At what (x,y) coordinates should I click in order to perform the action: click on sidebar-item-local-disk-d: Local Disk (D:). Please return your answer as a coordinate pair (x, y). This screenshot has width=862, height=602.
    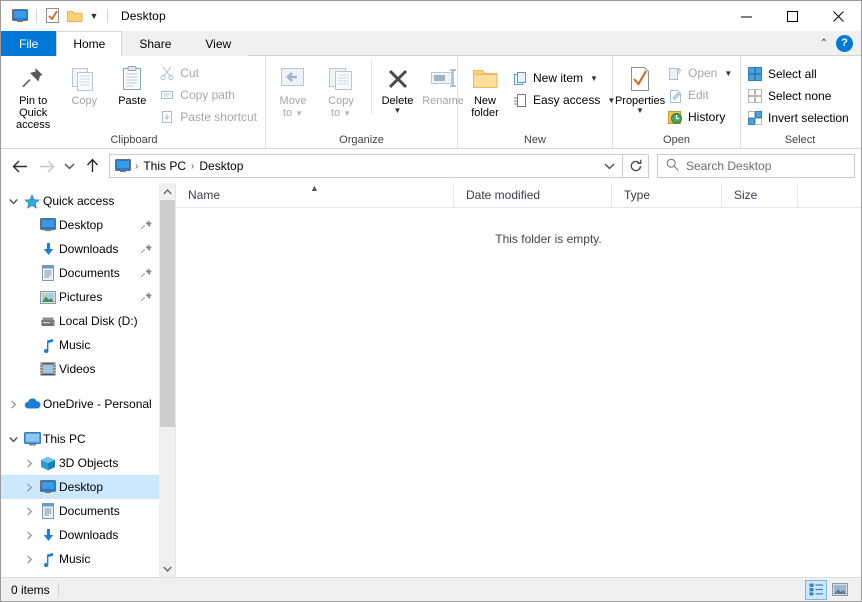
    Looking at the image, I should click on (80, 321).